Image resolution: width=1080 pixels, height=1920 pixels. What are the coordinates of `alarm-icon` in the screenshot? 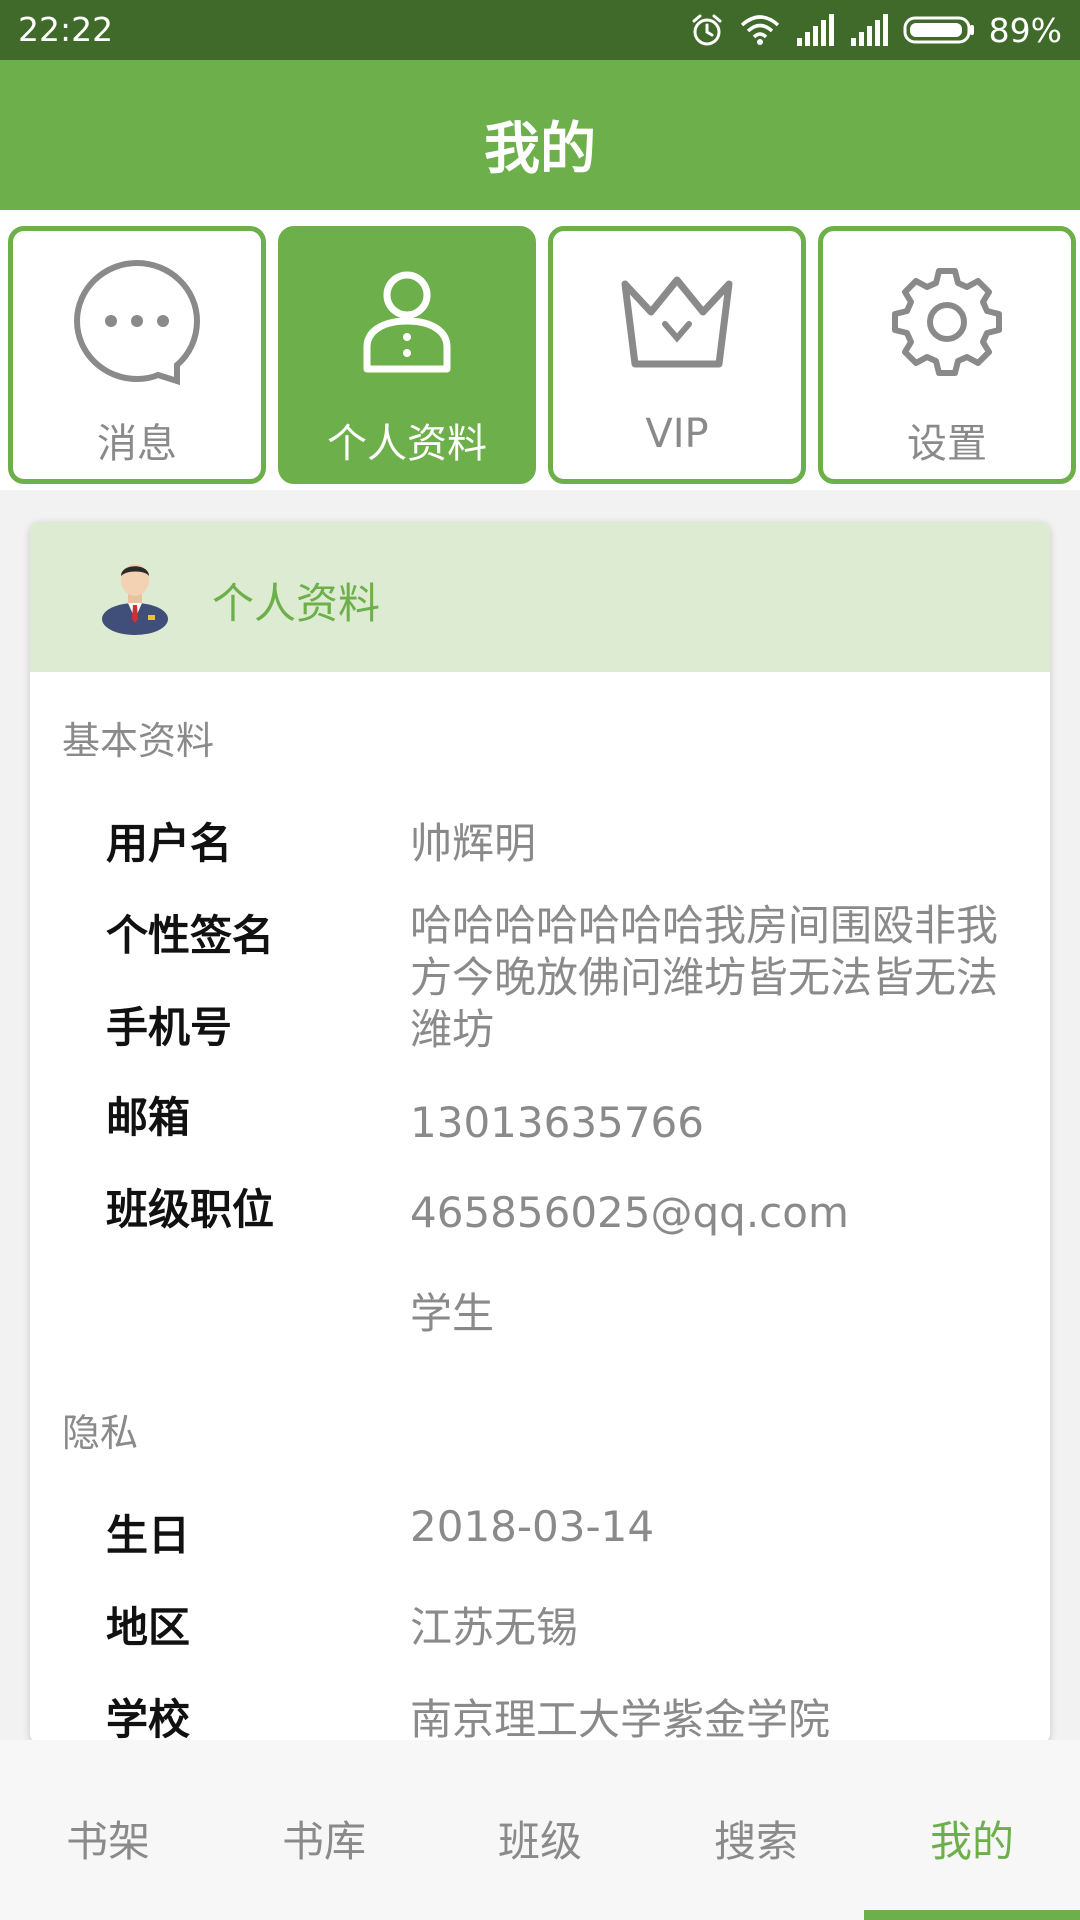 It's located at (707, 30).